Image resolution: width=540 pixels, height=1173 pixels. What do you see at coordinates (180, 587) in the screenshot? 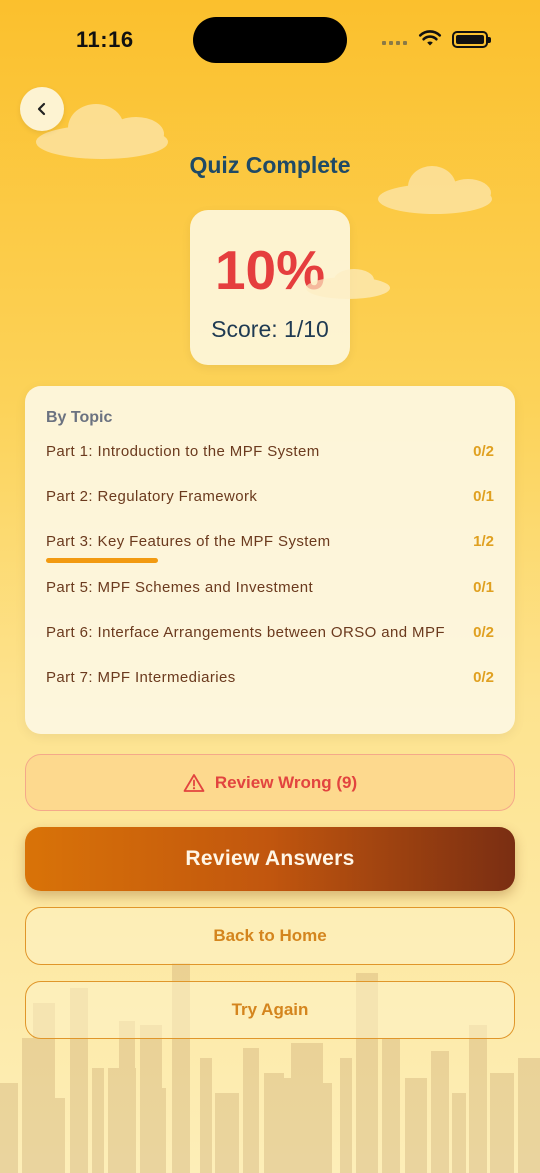
I see `topic-name: Part 5: MPF Schemes and Investment` at bounding box center [180, 587].